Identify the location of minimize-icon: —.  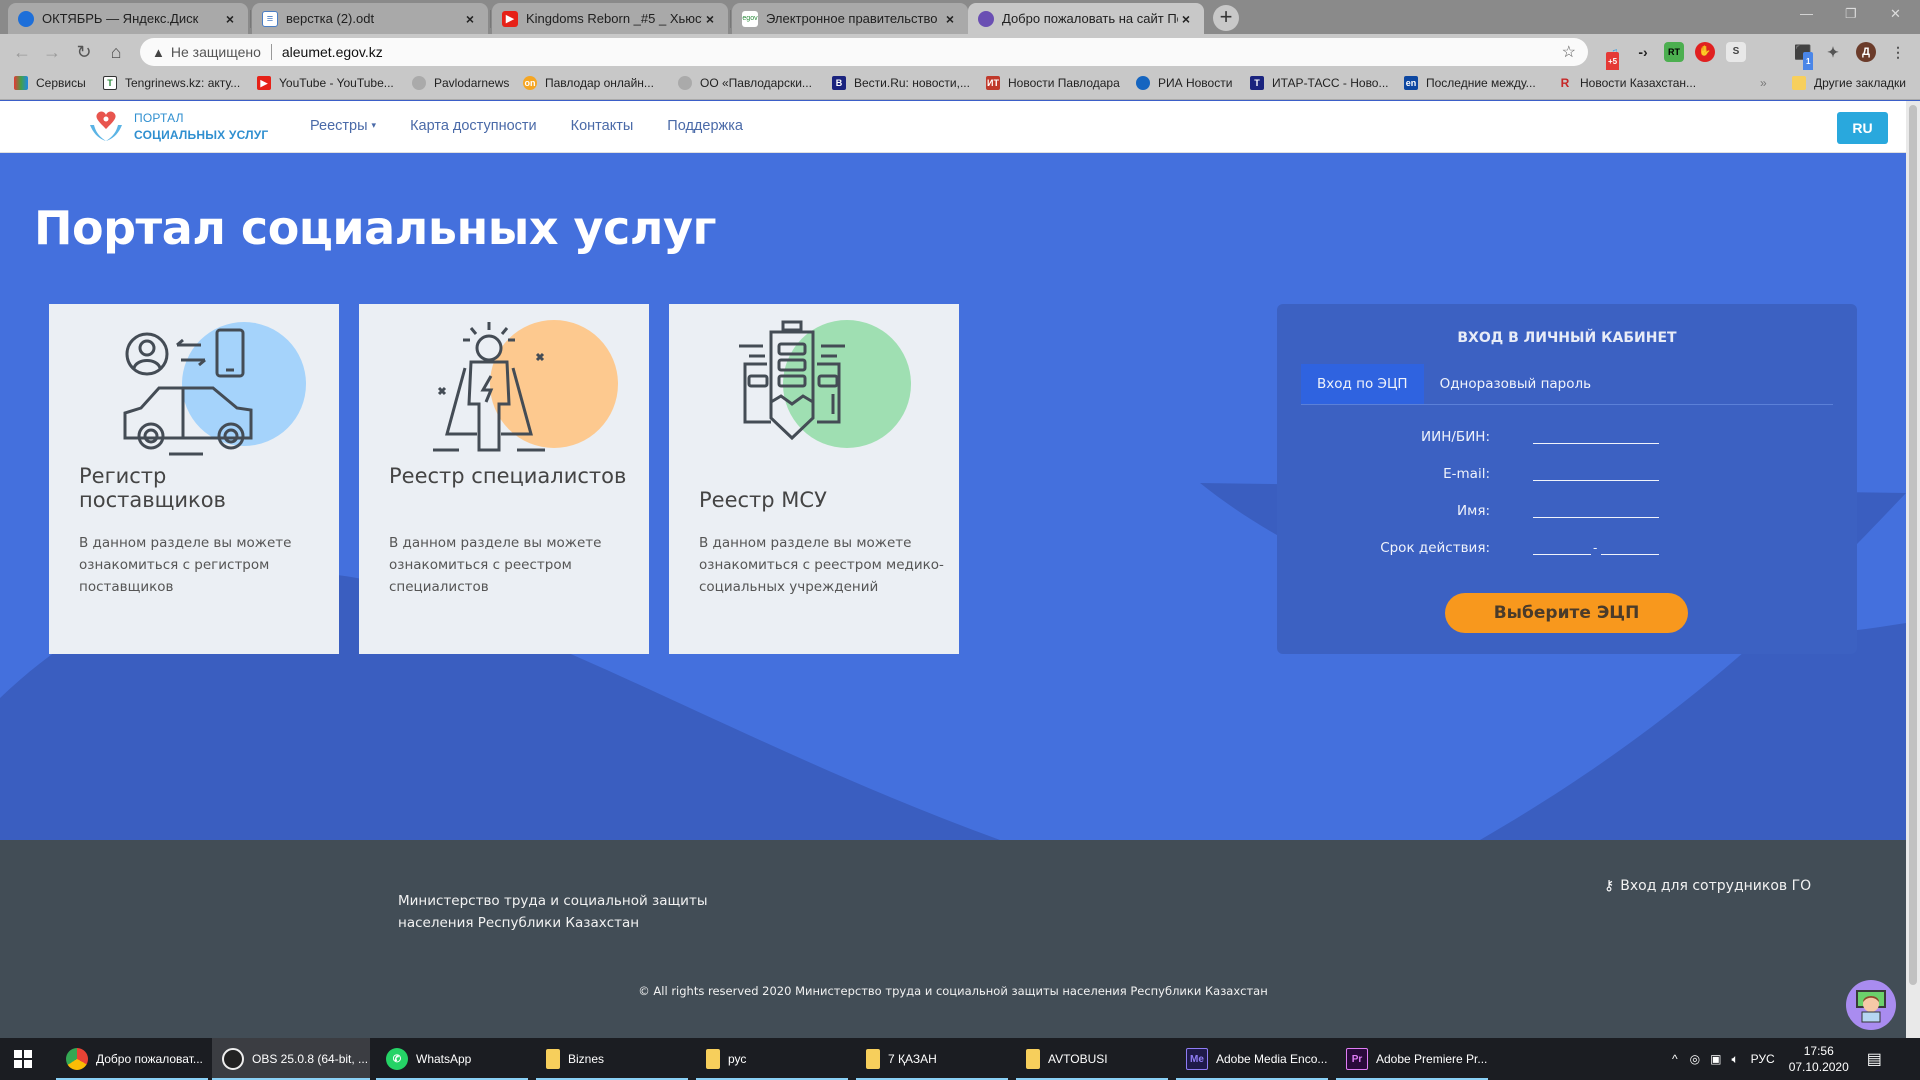
(1806, 13).